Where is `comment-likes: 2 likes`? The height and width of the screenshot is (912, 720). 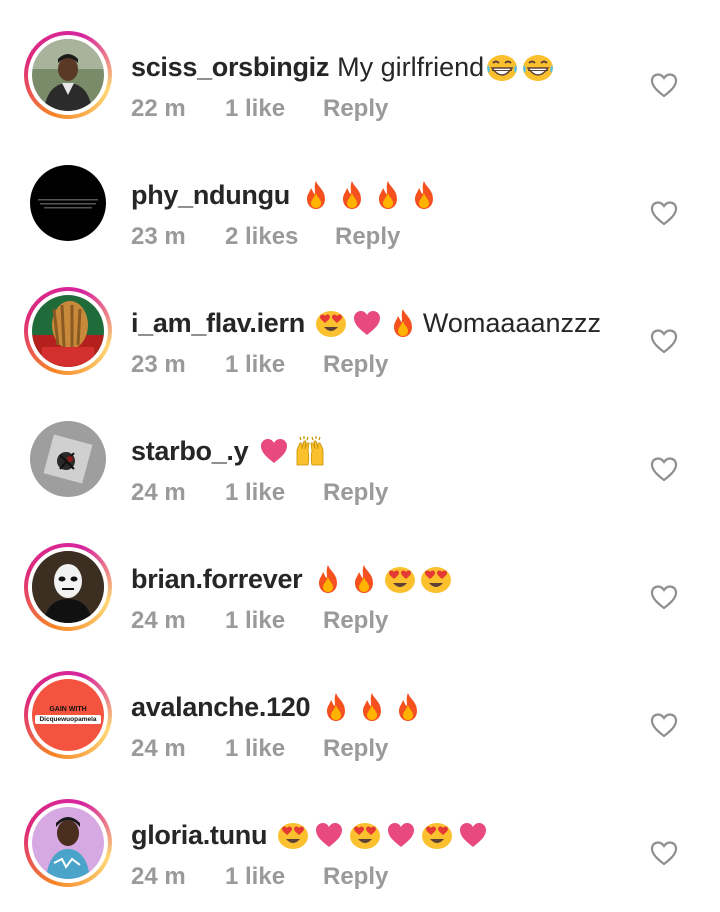
comment-likes: 2 likes is located at coordinates (280, 237).